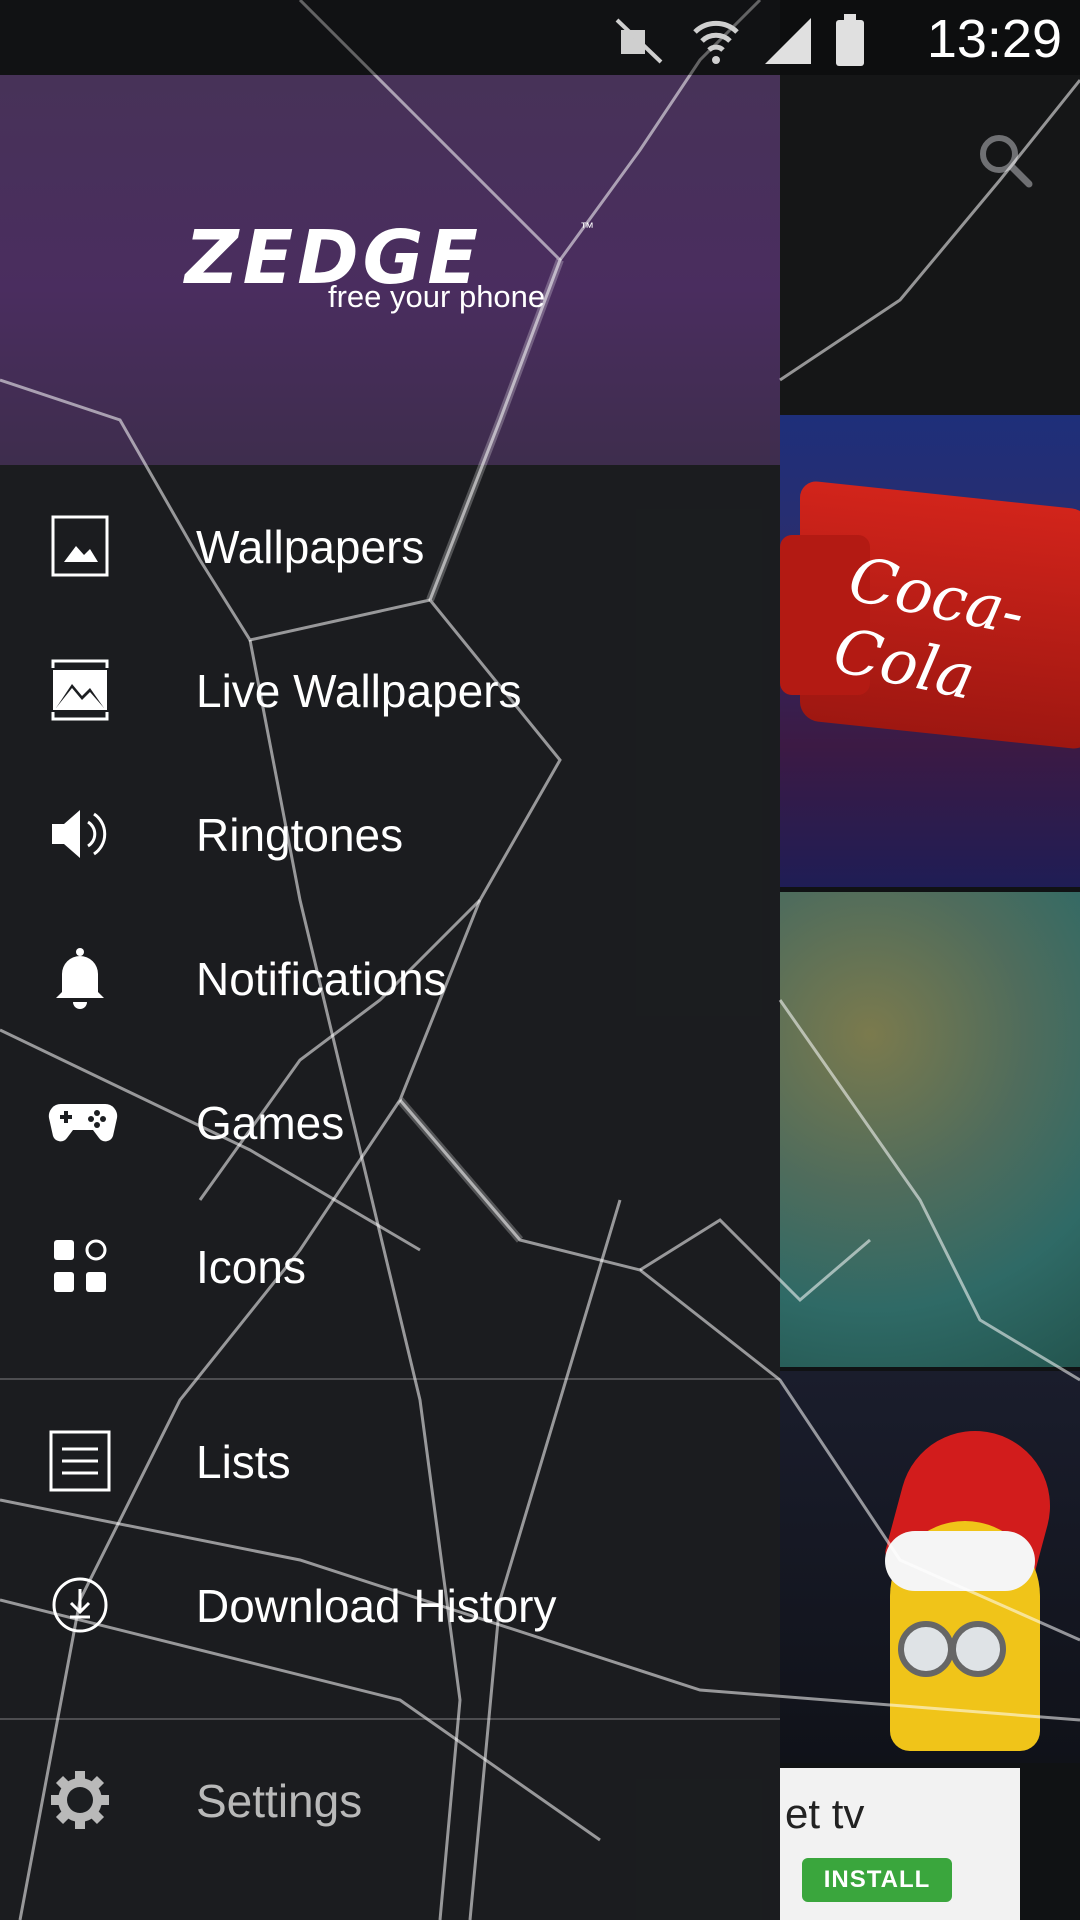  Describe the element at coordinates (960, 1561) in the screenshot. I see `hat-trim-image` at that location.